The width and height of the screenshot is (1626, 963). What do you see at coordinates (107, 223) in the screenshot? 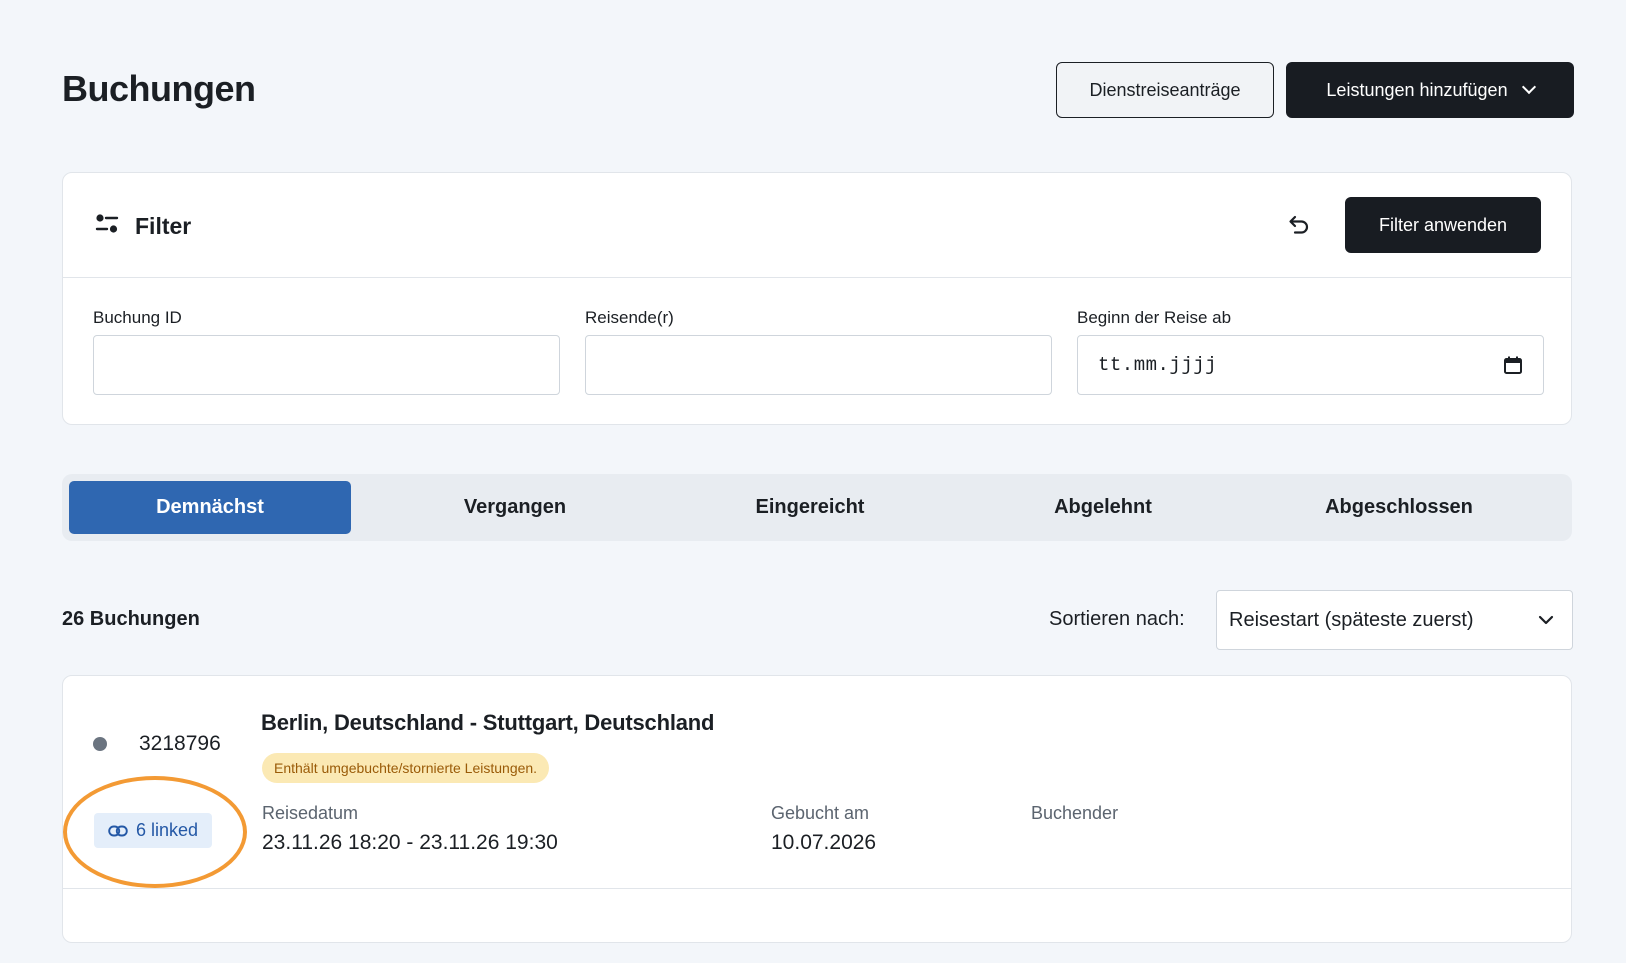
I see `filter-sliders-icon` at bounding box center [107, 223].